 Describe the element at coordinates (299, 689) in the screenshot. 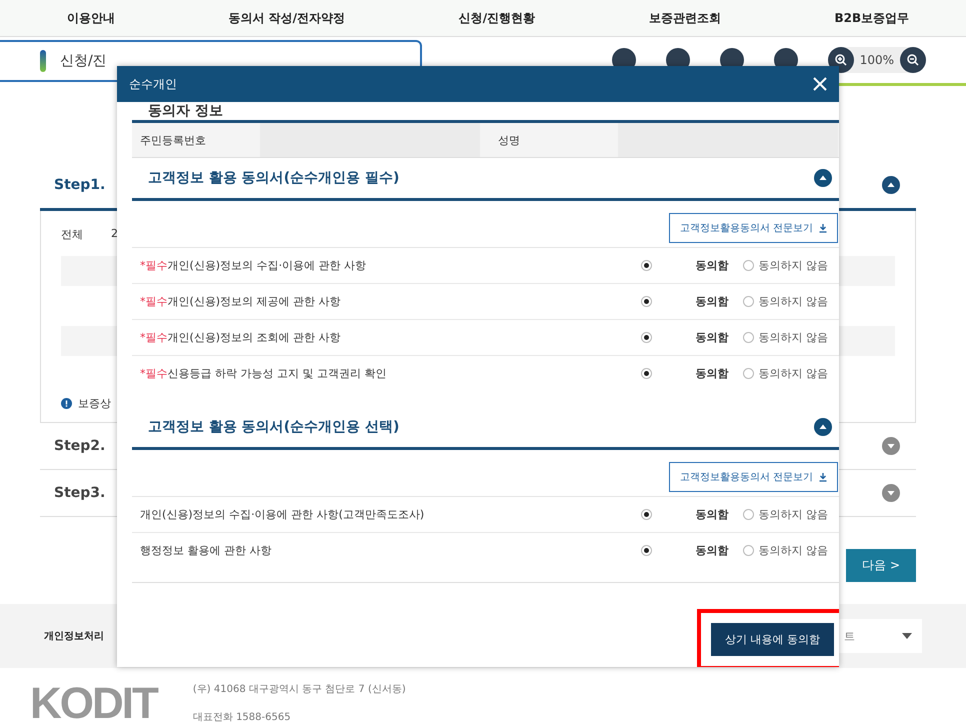

I see `address: (우) 41068 대구광역시 동구 첨단로 7 (신서동)` at that location.